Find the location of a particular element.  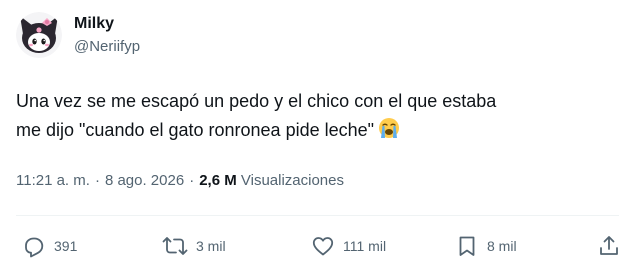

views-count: 2,6 M is located at coordinates (218, 180).